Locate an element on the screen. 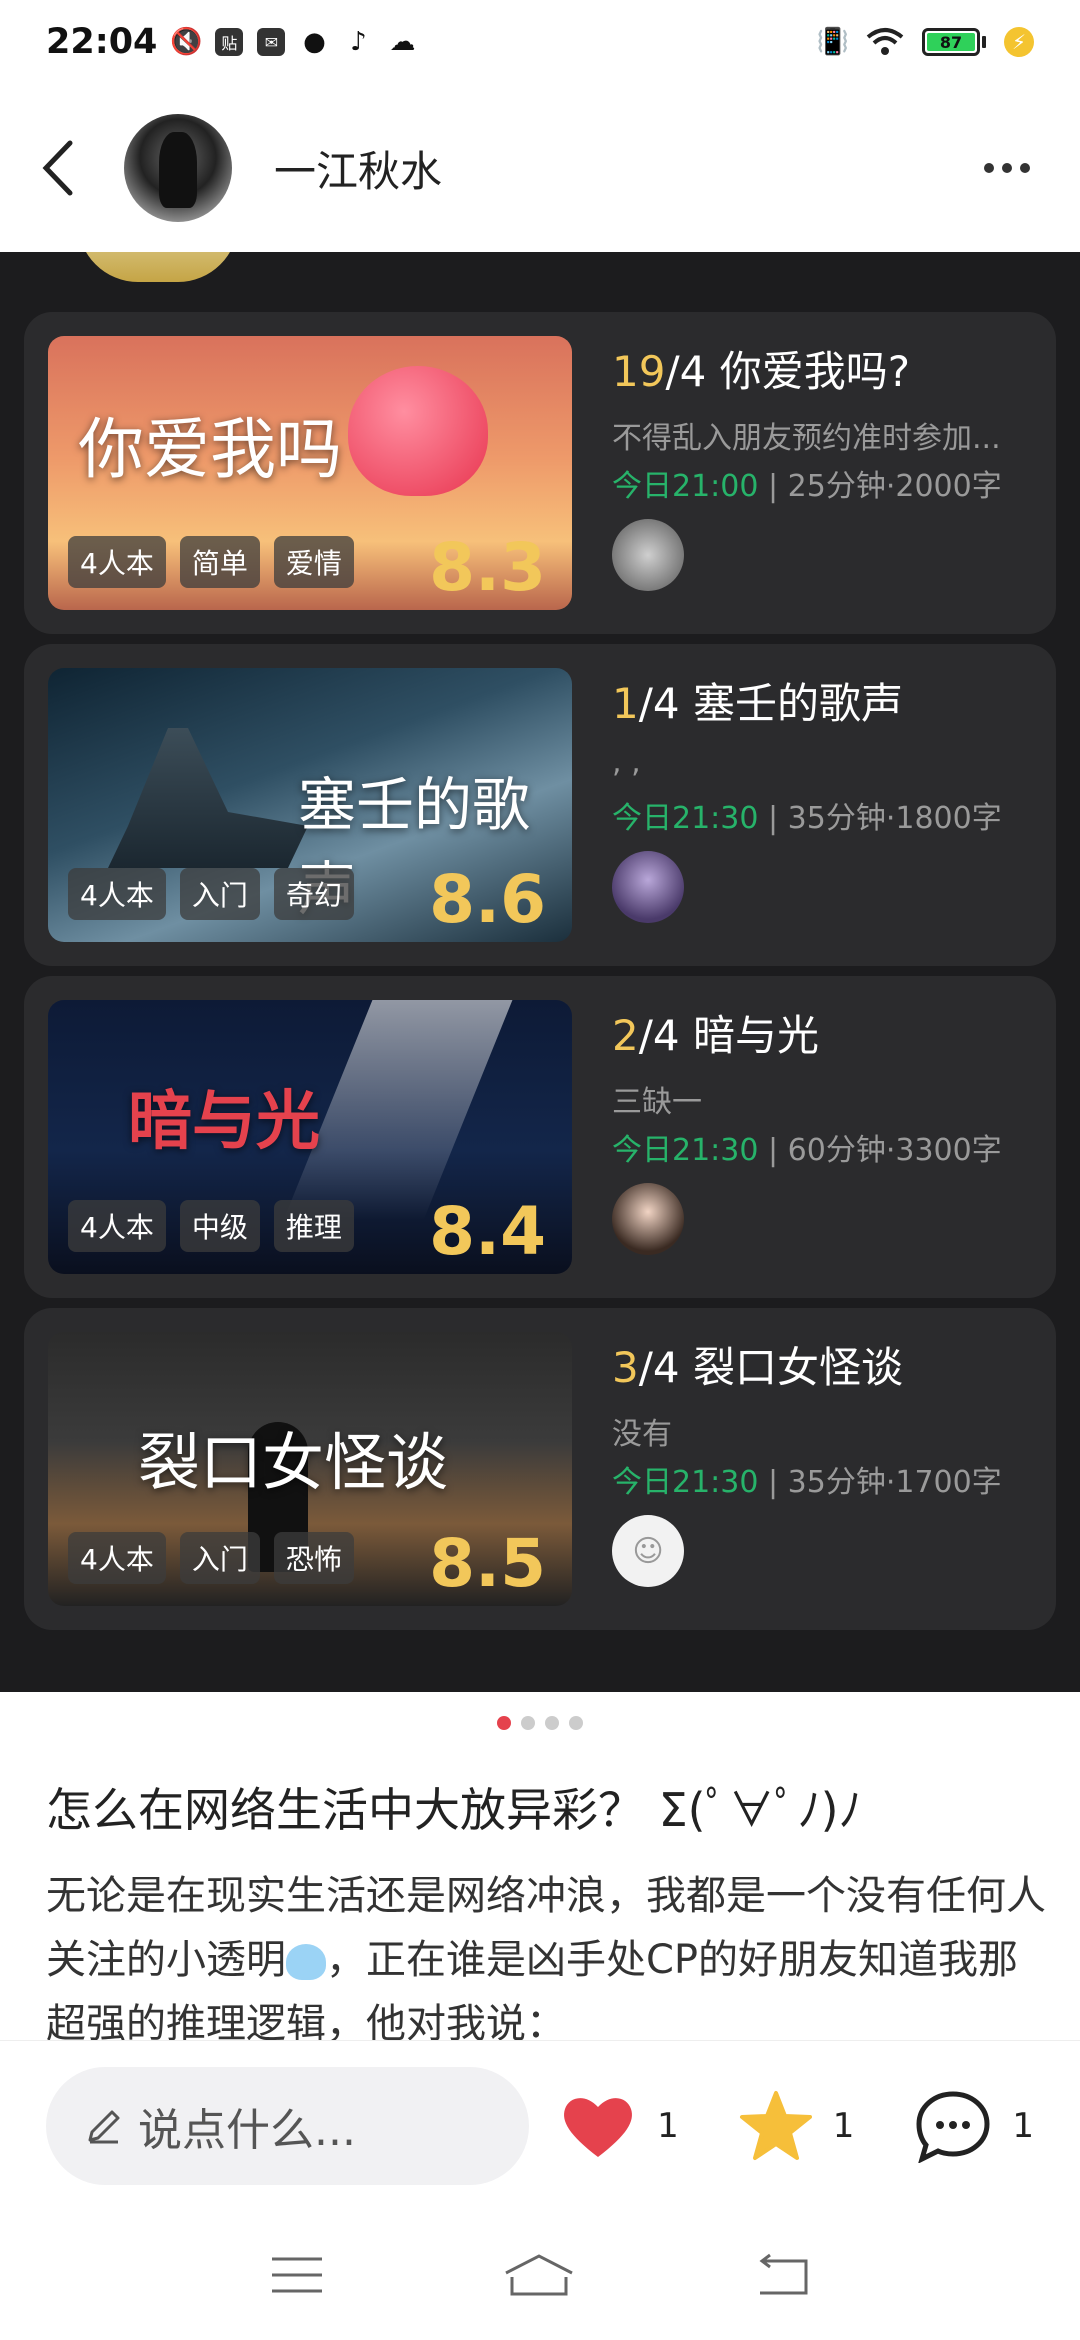 This screenshot has width=1080, height=2340. duration-length: | 60分钟·3300字 is located at coordinates (880, 1150).